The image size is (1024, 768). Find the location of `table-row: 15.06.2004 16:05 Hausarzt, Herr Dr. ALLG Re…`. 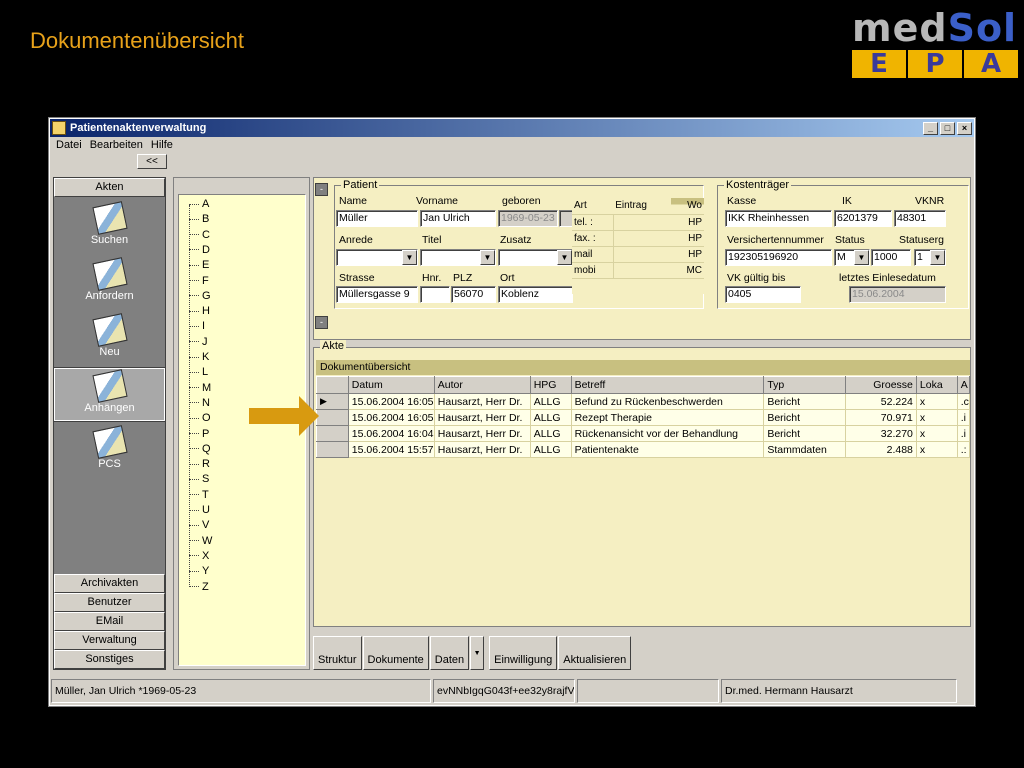

table-row: 15.06.2004 16:05 Hausarzt, Herr Dr. ALLG Re… is located at coordinates (643, 417).